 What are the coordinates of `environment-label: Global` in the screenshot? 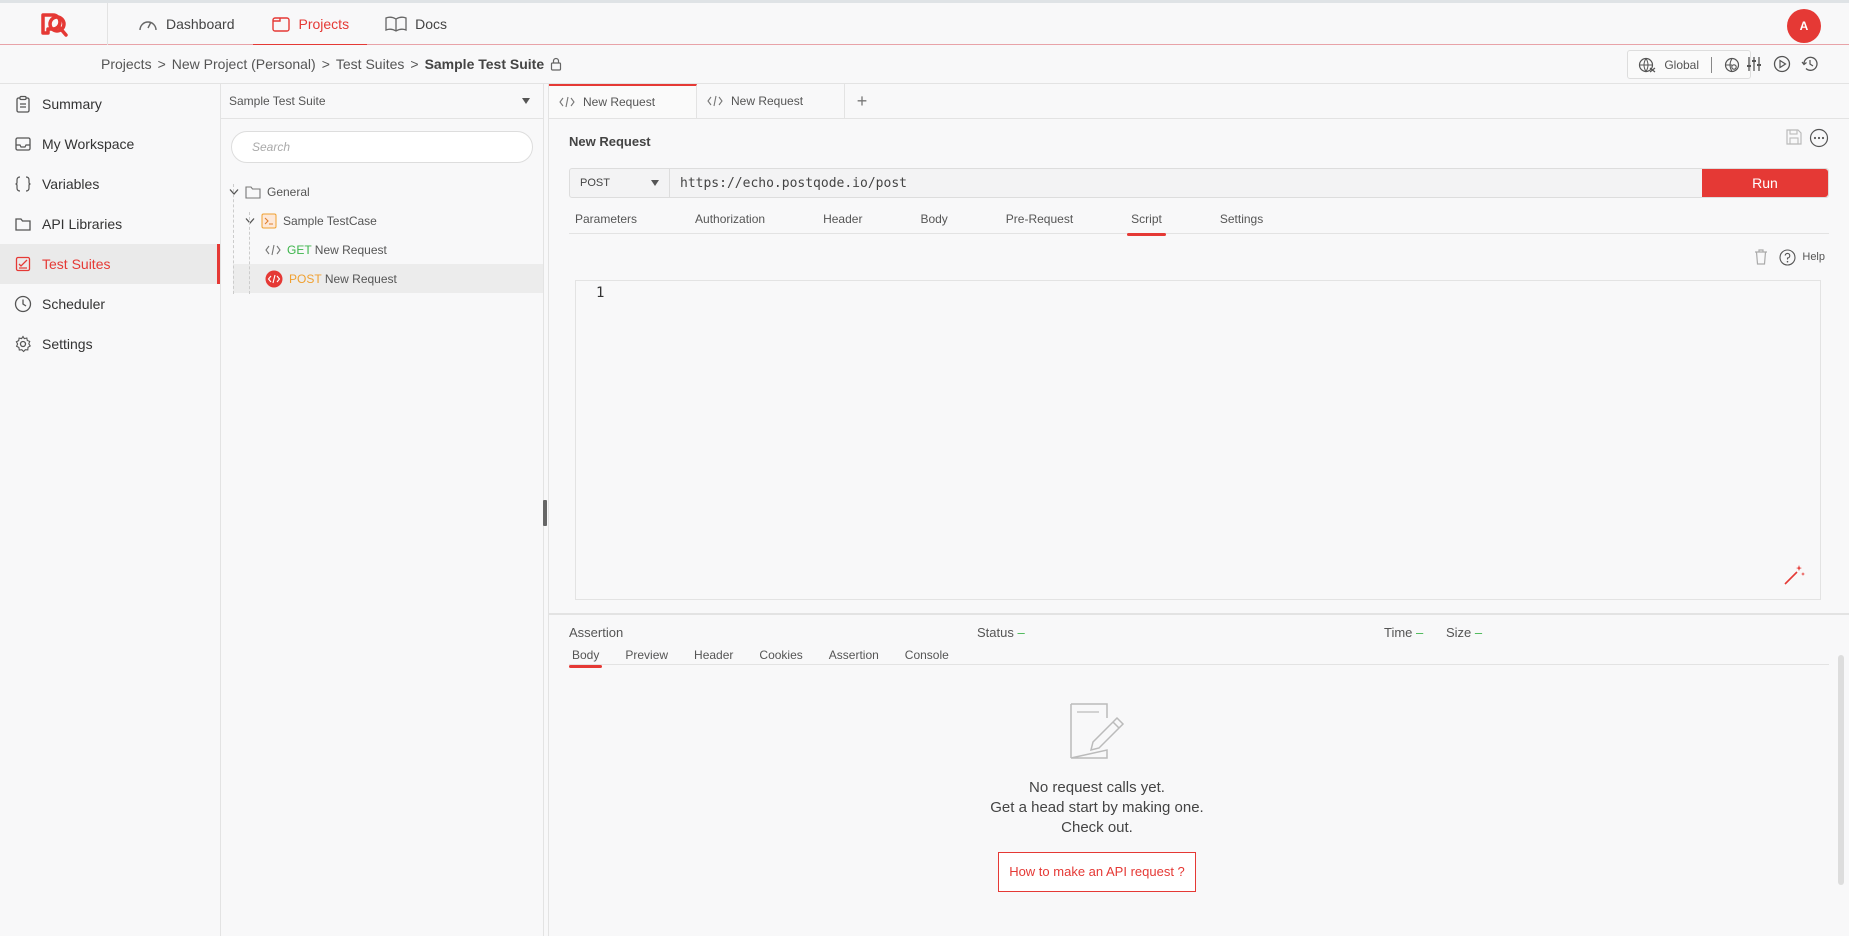 It's located at (1681, 64).